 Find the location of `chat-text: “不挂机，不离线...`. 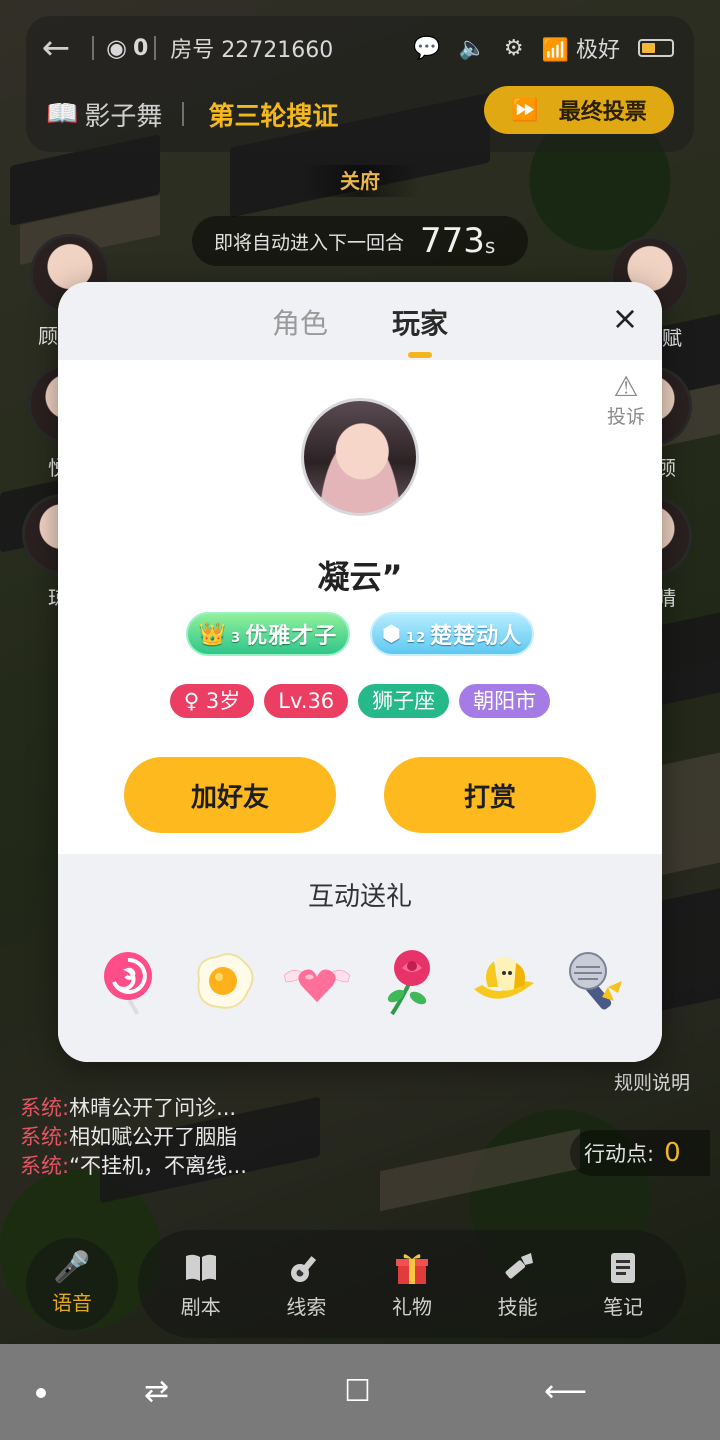

chat-text: “不挂机，不离线... is located at coordinates (158, 1166).